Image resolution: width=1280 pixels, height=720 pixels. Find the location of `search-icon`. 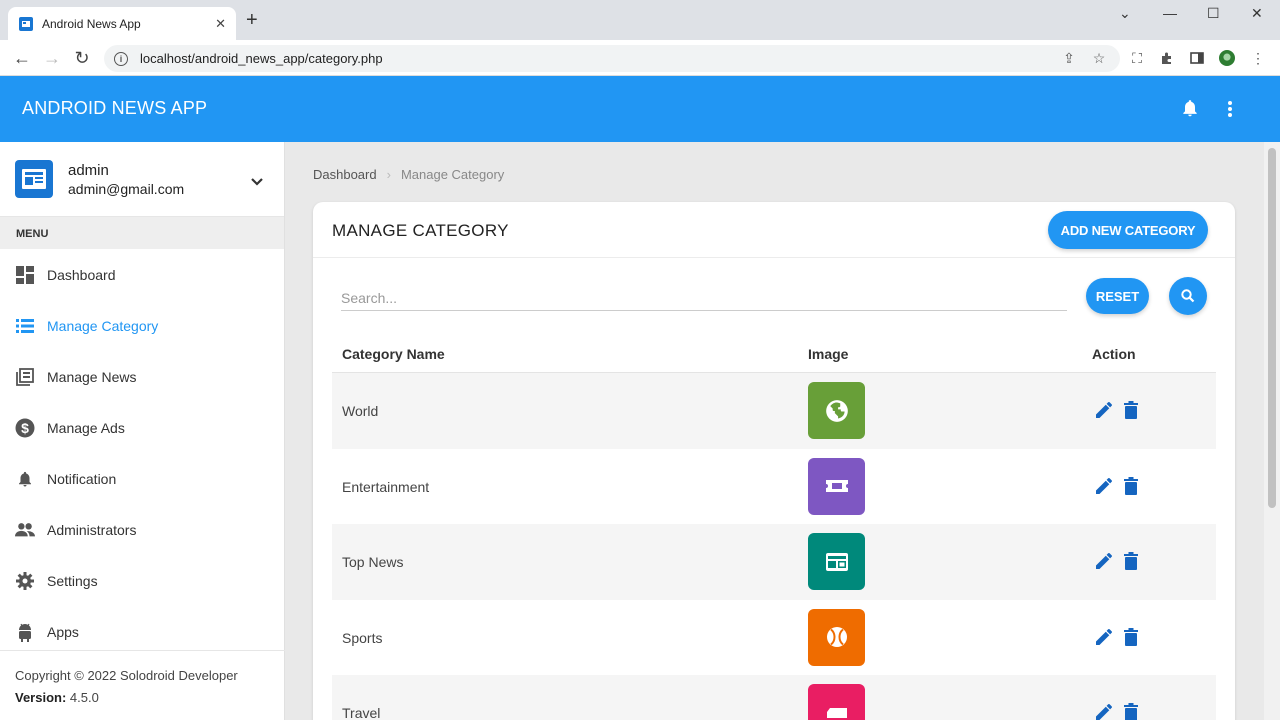

search-icon is located at coordinates (1188, 296).